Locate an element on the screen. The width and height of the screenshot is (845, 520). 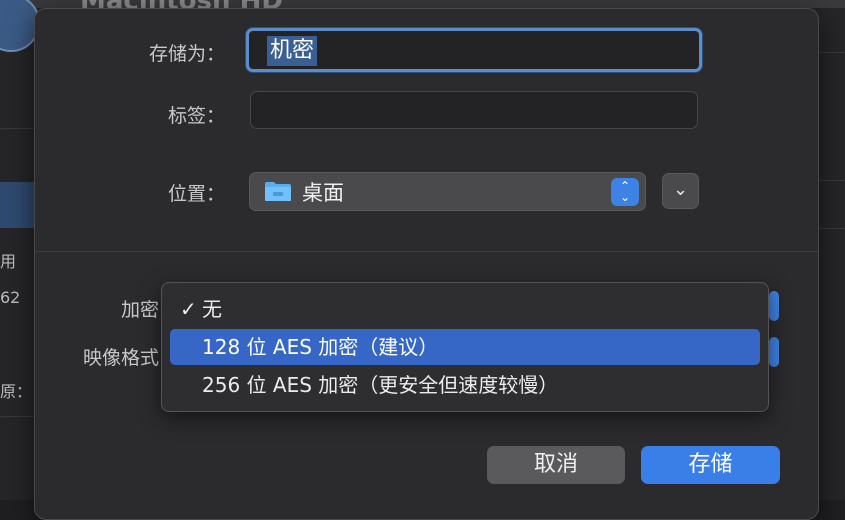
save-as-label: 存储为： is located at coordinates (186, 54).